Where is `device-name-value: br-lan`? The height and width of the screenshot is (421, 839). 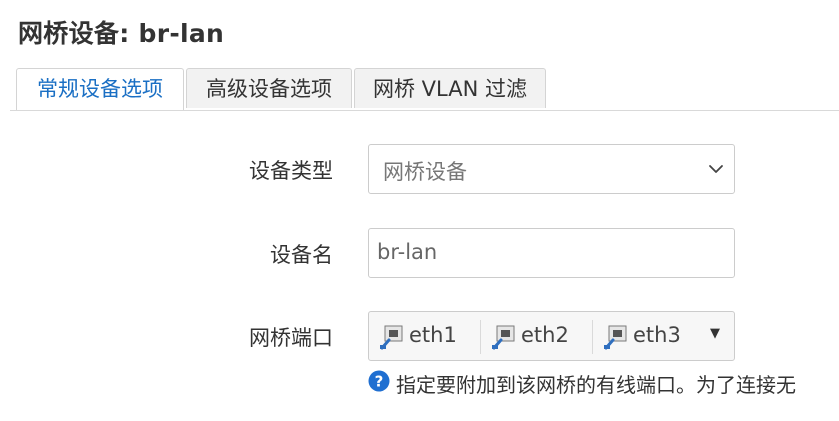 device-name-value: br-lan is located at coordinates (407, 252).